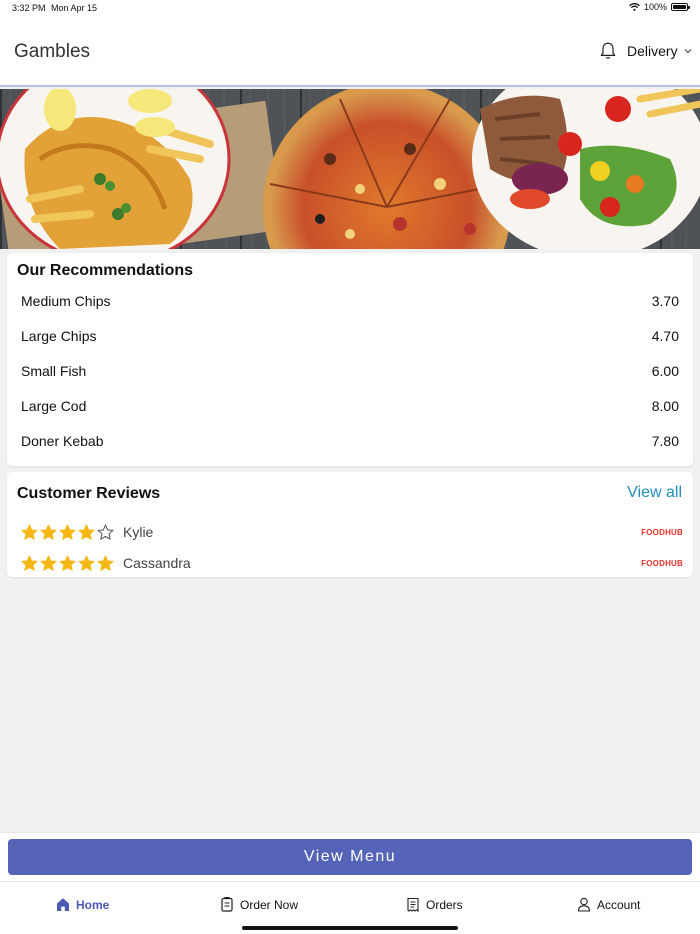 The width and height of the screenshot is (700, 934). Describe the element at coordinates (269, 904) in the screenshot. I see `tab-label: Order Now` at that location.